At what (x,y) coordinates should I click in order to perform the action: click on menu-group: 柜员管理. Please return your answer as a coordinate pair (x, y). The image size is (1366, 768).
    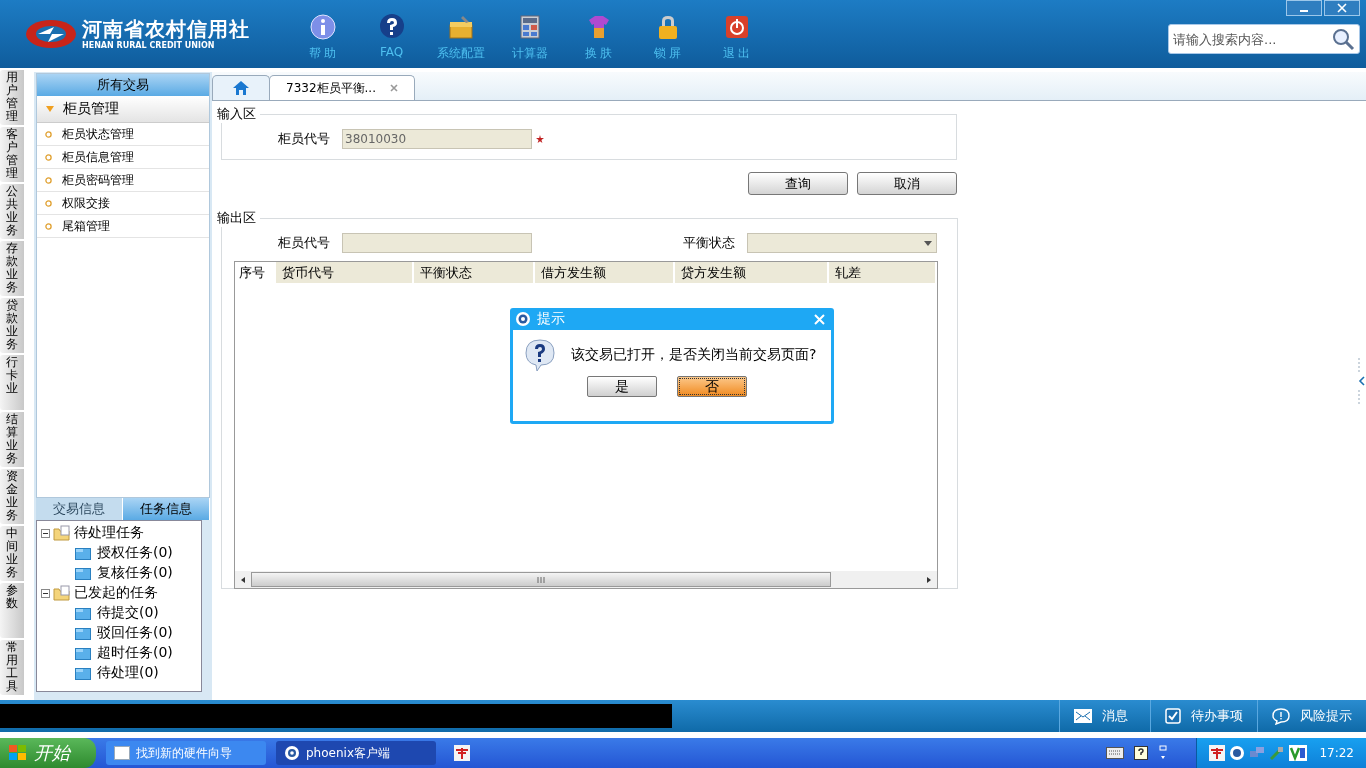
    Looking at the image, I should click on (123, 109).